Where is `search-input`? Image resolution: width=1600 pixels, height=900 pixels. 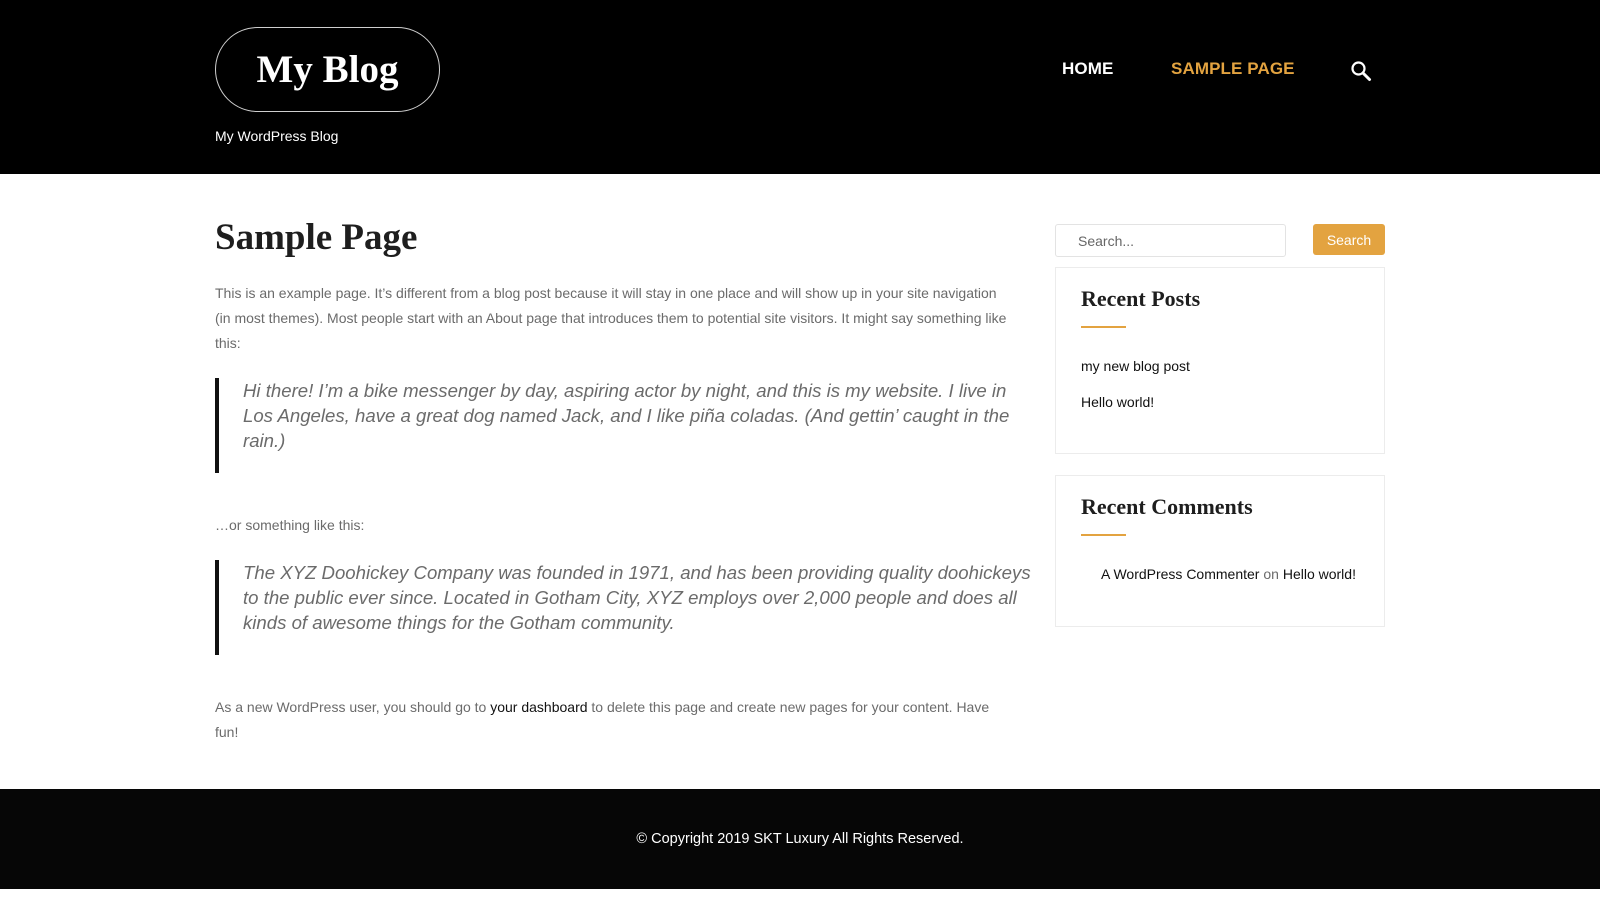 search-input is located at coordinates (1170, 240).